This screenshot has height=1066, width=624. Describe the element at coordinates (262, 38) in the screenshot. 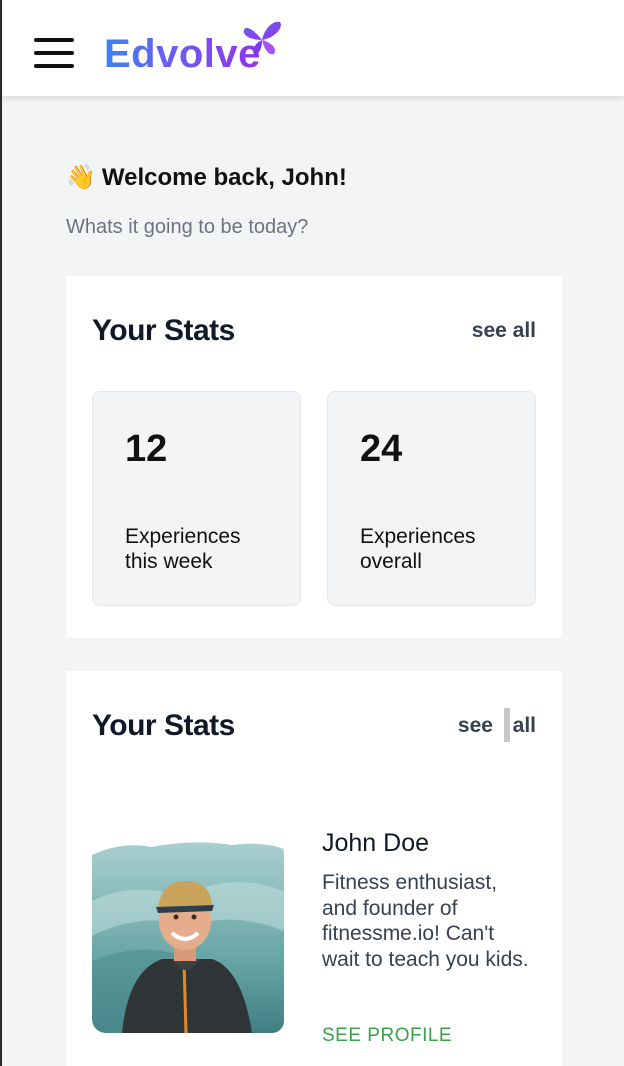

I see `butterfly-icon` at that location.